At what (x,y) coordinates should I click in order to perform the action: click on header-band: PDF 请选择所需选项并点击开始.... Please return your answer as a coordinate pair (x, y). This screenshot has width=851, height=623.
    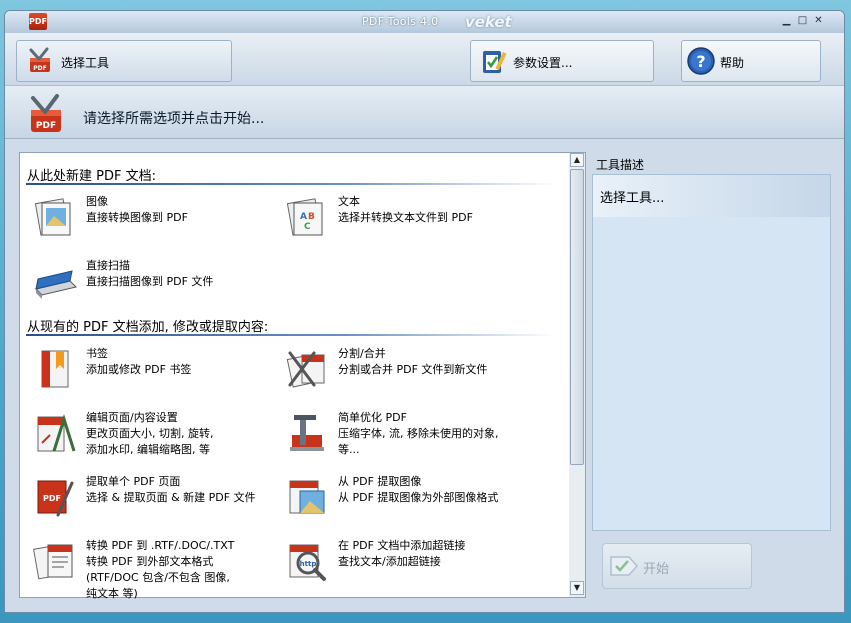
    Looking at the image, I should click on (424, 112).